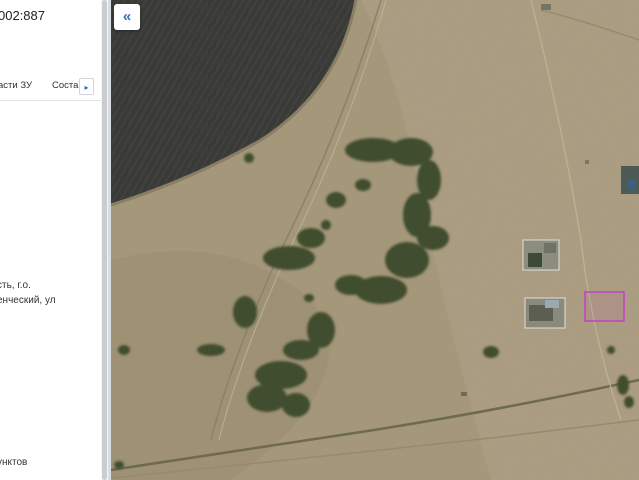  I want to click on collapse-panel-button: «, so click(127, 17).